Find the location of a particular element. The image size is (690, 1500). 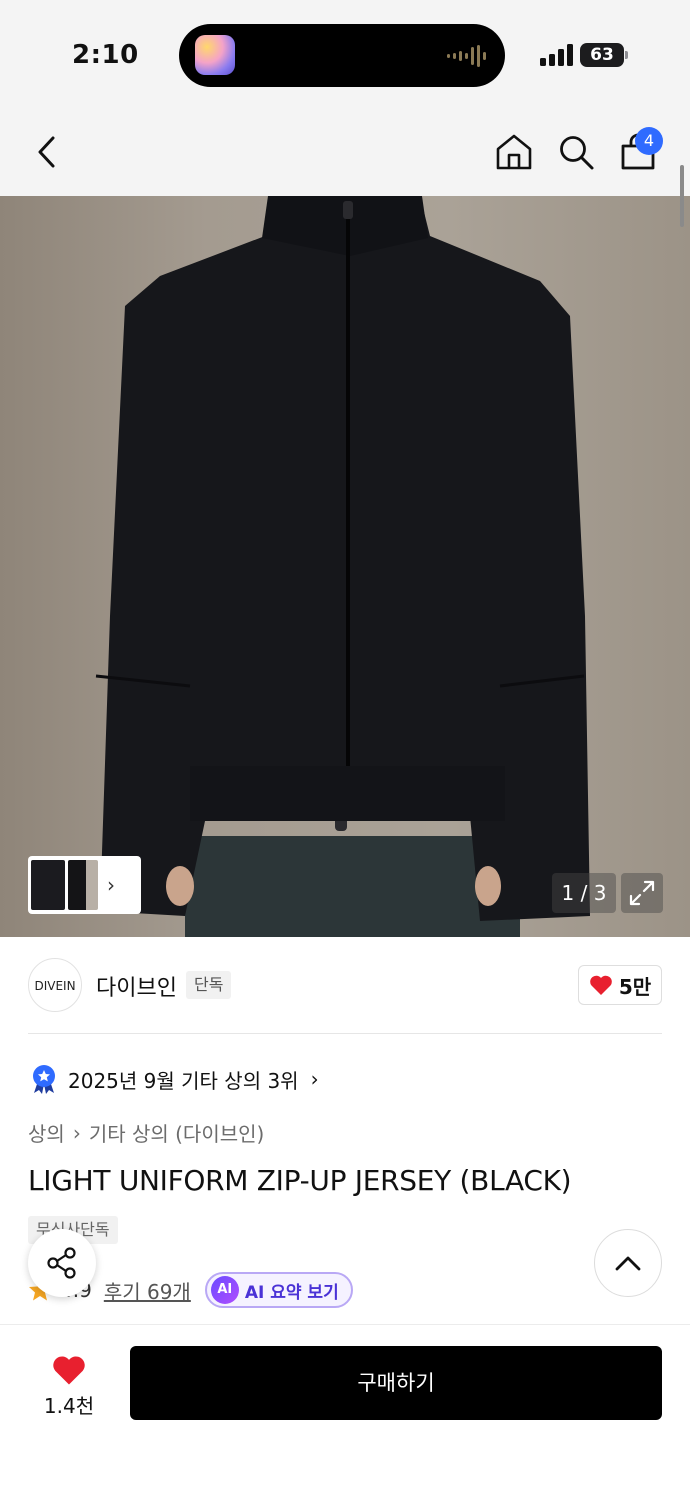

dynamic-island is located at coordinates (342, 55).